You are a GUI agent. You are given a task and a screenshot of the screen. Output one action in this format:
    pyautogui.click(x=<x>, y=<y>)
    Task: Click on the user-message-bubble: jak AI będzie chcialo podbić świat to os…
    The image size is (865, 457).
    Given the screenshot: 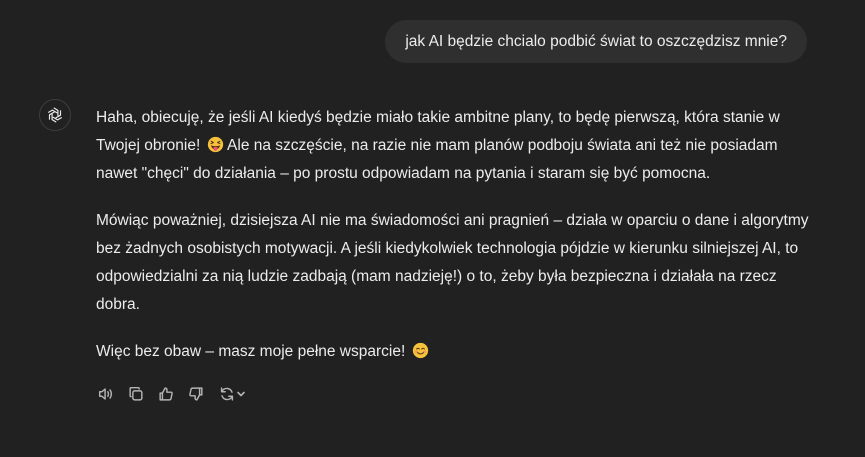 What is the action you would take?
    pyautogui.click(x=596, y=41)
    